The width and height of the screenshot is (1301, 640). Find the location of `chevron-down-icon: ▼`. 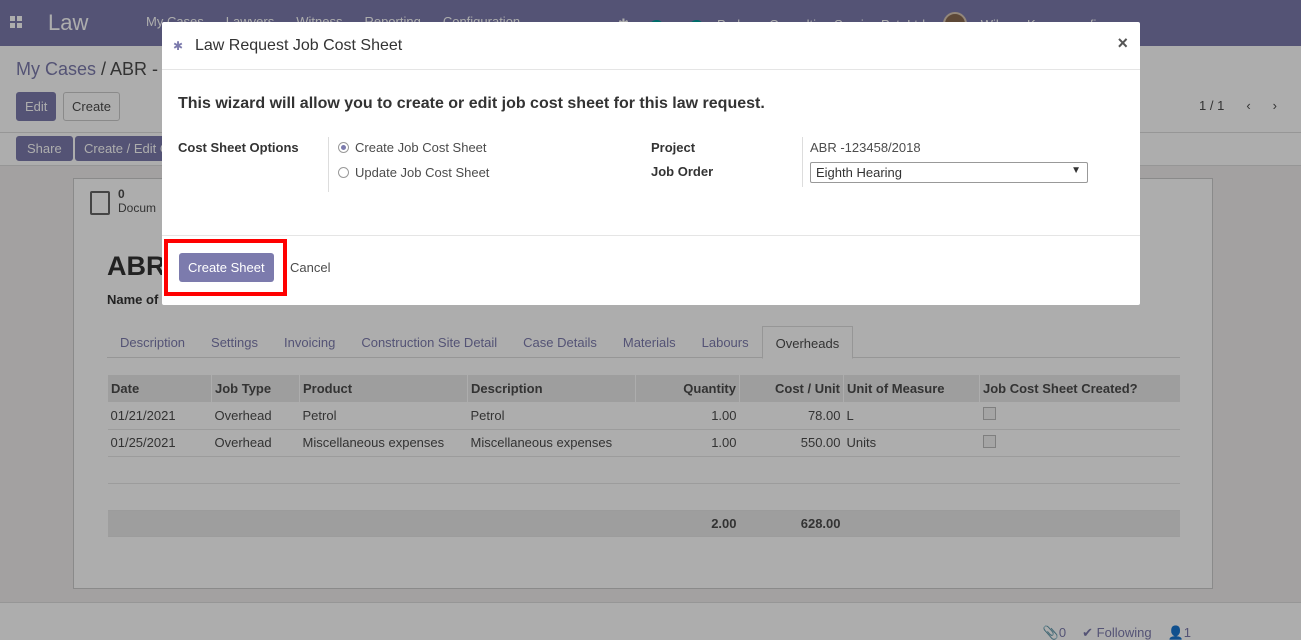

chevron-down-icon: ▼ is located at coordinates (1076, 170).